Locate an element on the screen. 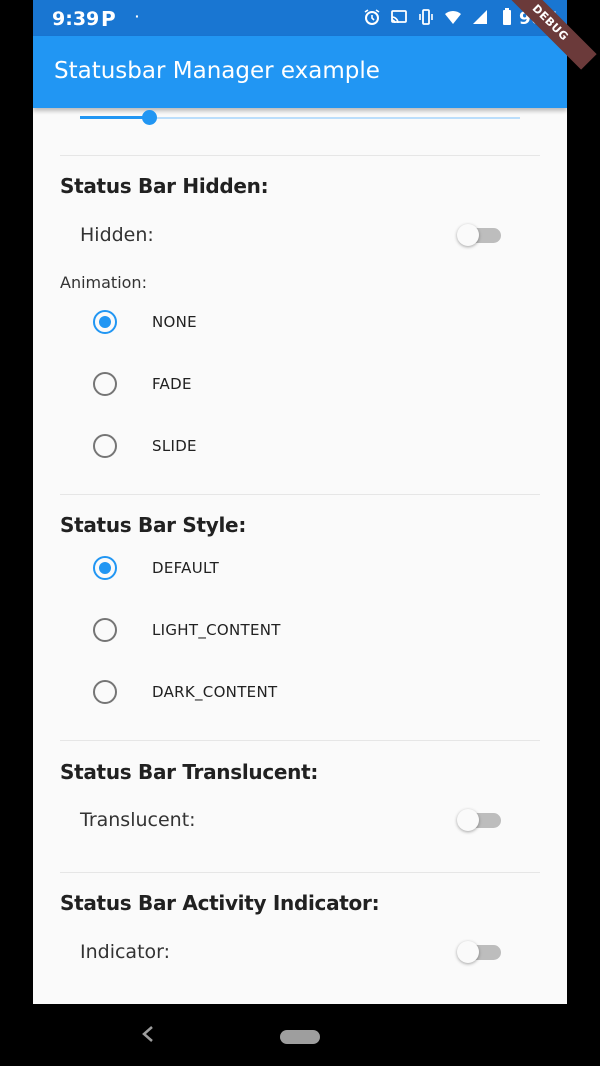  hidden-switch is located at coordinates (480, 235).